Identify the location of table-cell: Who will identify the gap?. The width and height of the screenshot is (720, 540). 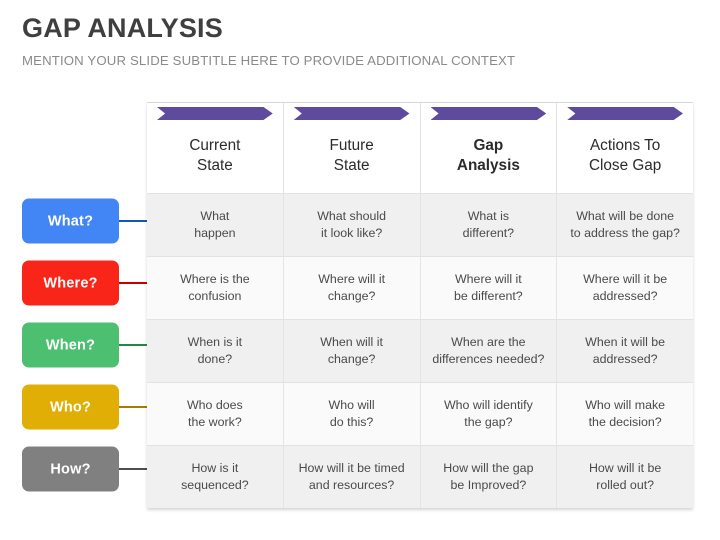
(489, 413).